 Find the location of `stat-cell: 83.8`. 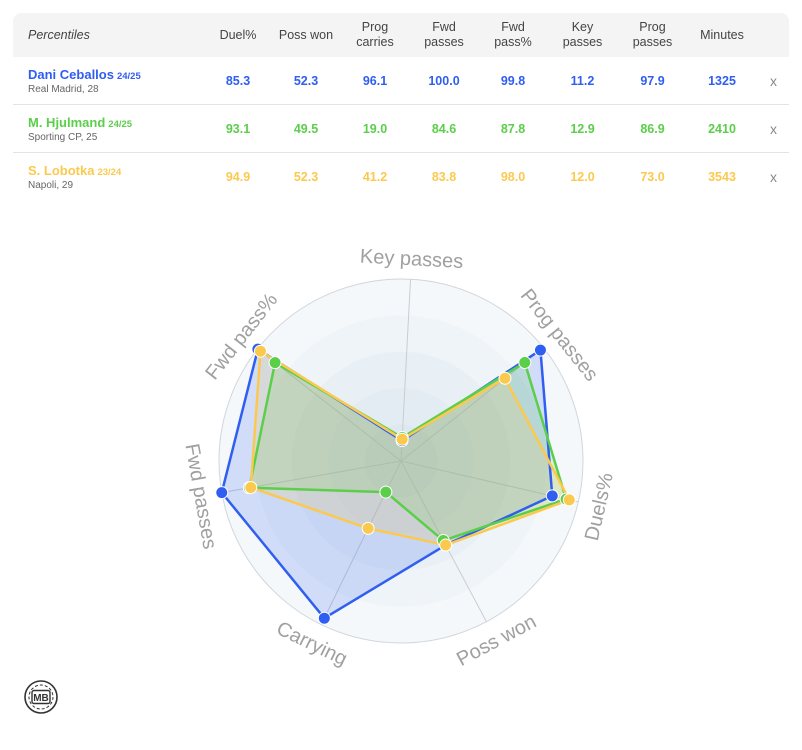

stat-cell: 83.8 is located at coordinates (444, 176).